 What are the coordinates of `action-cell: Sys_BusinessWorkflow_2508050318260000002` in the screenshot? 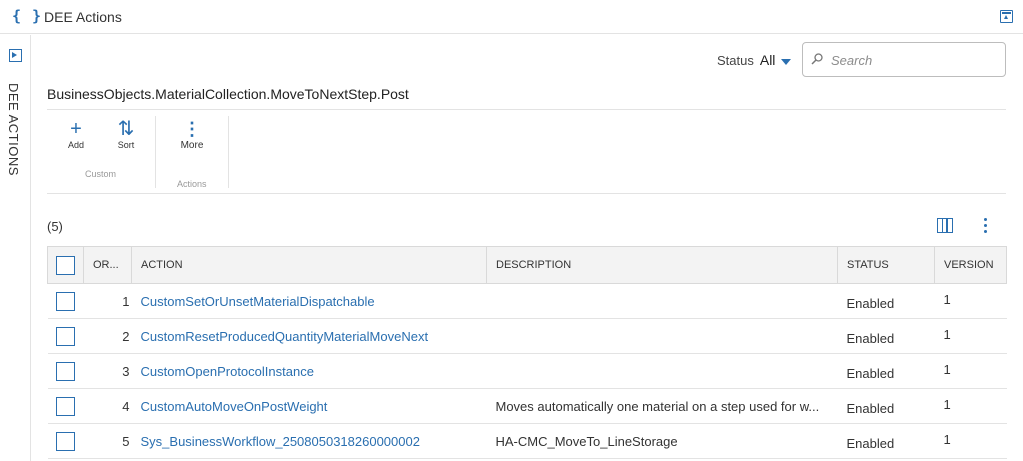 It's located at (309, 441).